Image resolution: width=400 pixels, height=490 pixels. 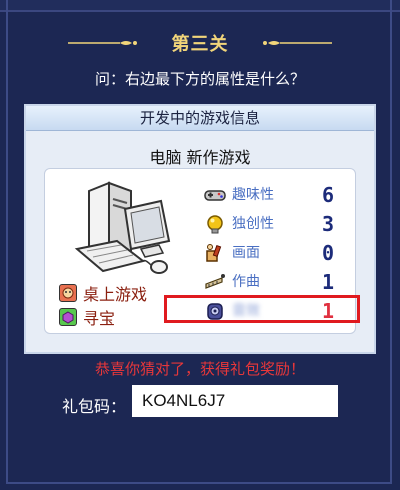 What do you see at coordinates (235, 401) in the screenshot?
I see `gift-code-field: KO4NL6J7` at bounding box center [235, 401].